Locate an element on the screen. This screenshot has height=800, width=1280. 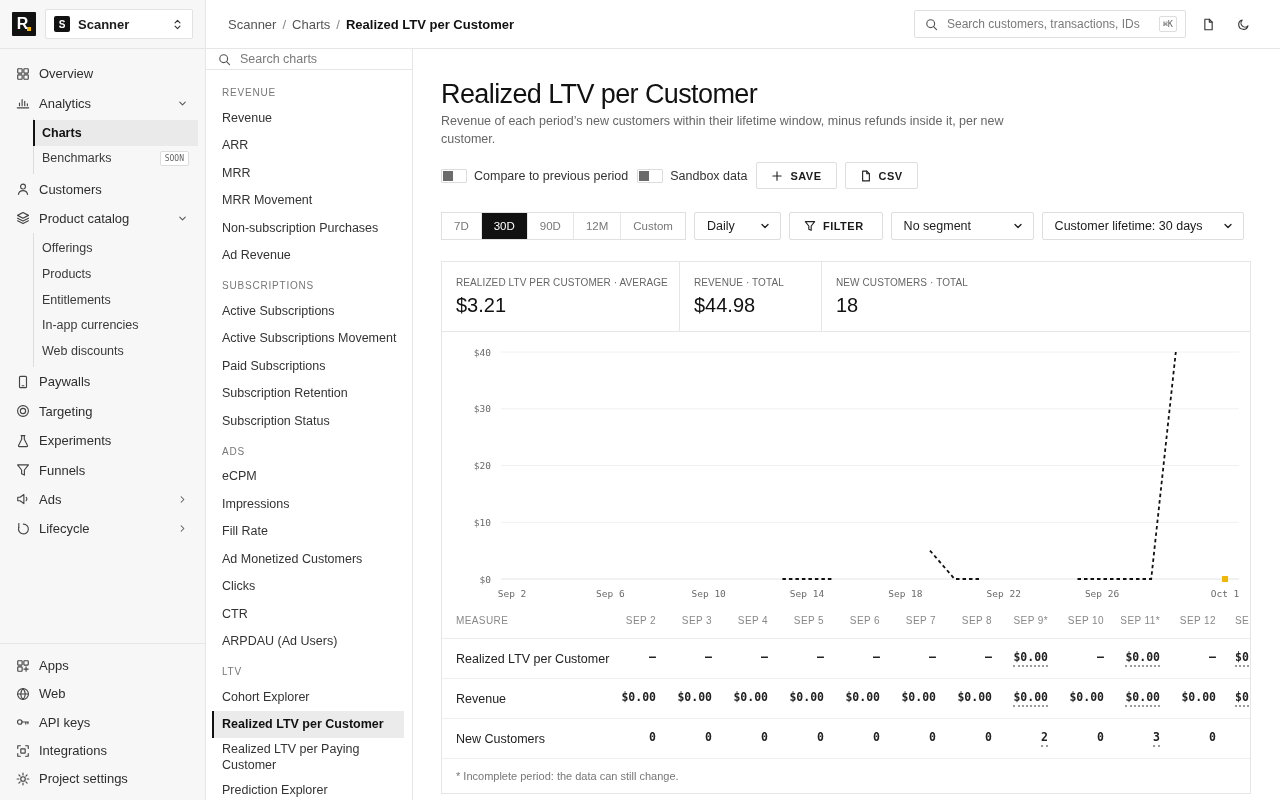
nav-item: Funnels is located at coordinates (102, 470).